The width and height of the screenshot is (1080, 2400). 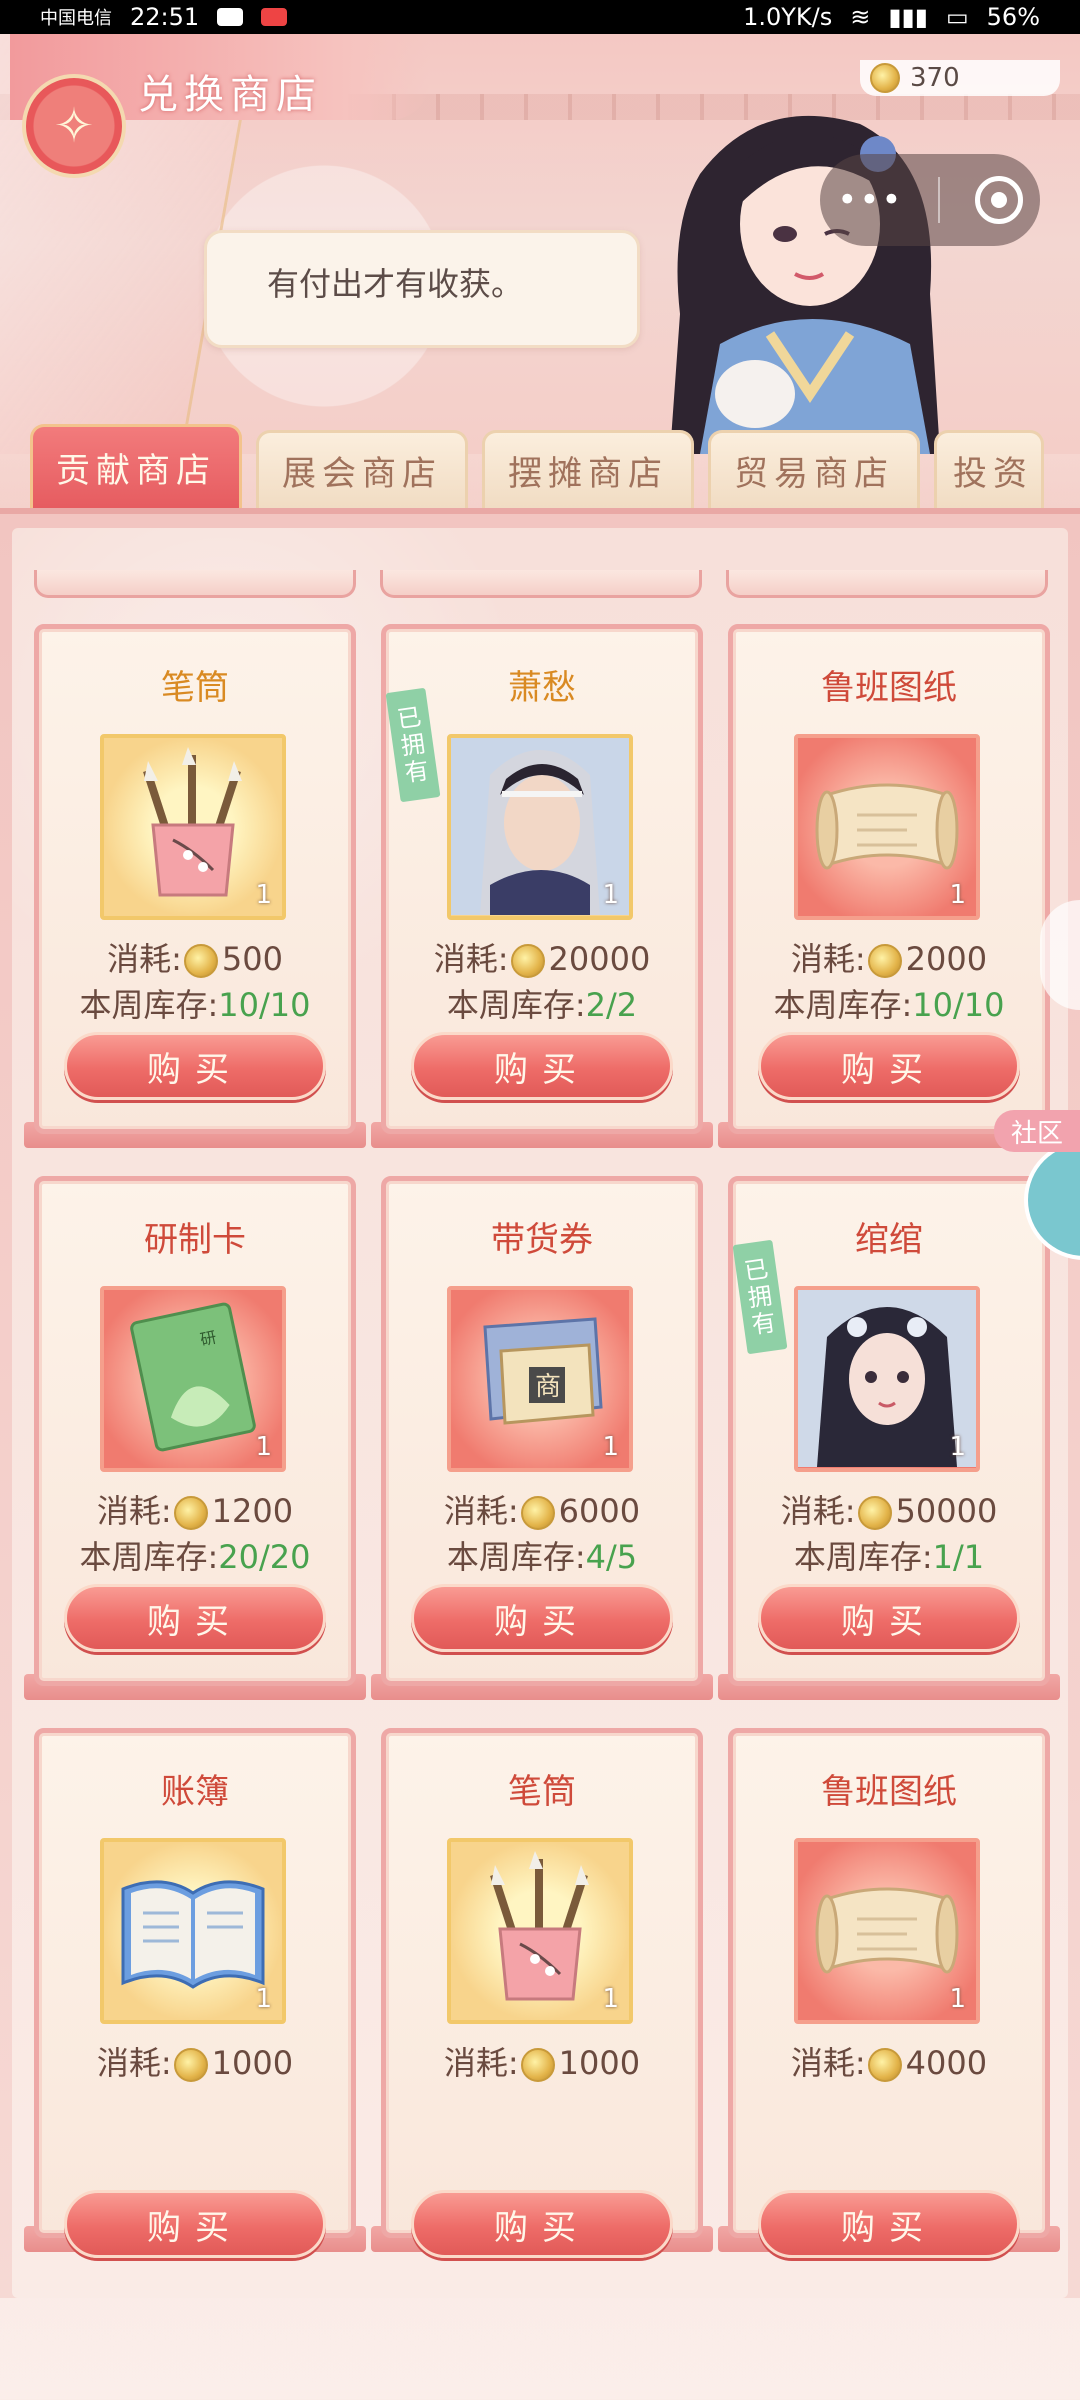 I want to click on speech-bubble: 有付出才有收获。, so click(x=422, y=289).